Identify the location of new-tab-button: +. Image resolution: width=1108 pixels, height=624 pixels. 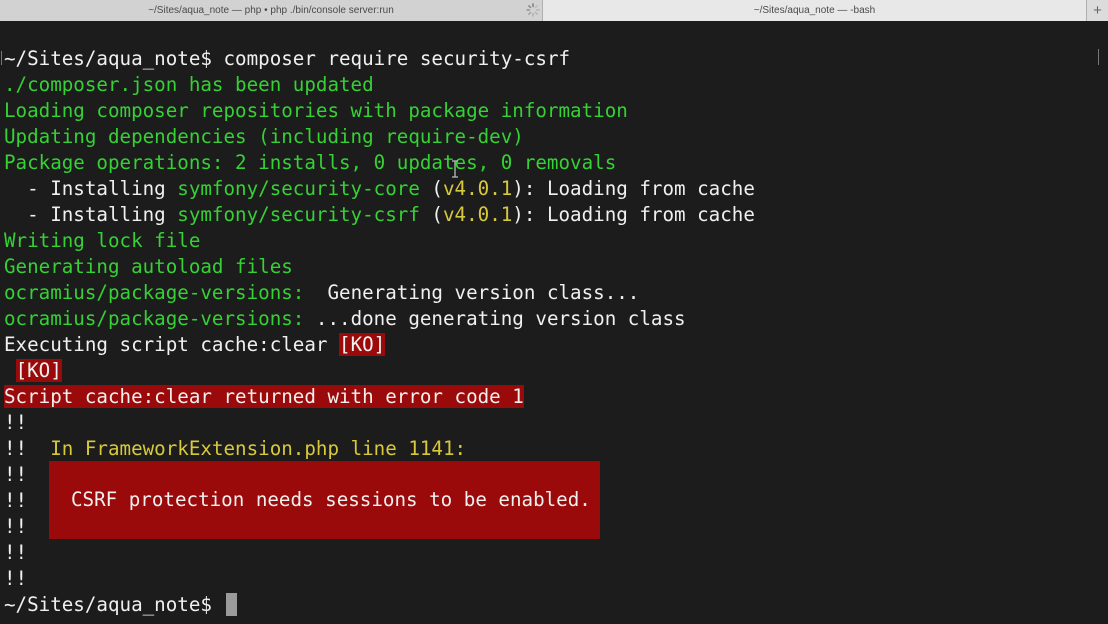
(1097, 10).